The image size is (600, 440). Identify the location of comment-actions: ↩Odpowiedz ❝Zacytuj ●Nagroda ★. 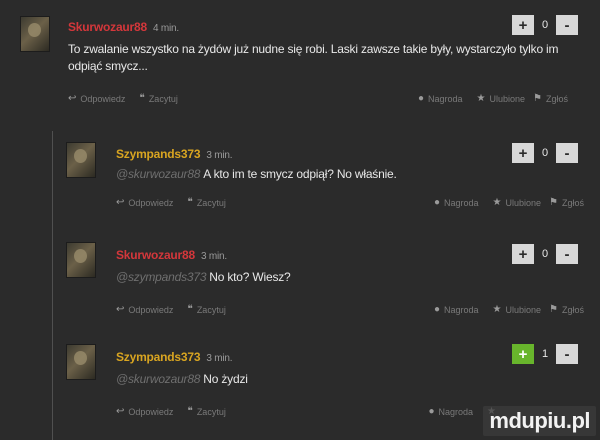
(306, 411).